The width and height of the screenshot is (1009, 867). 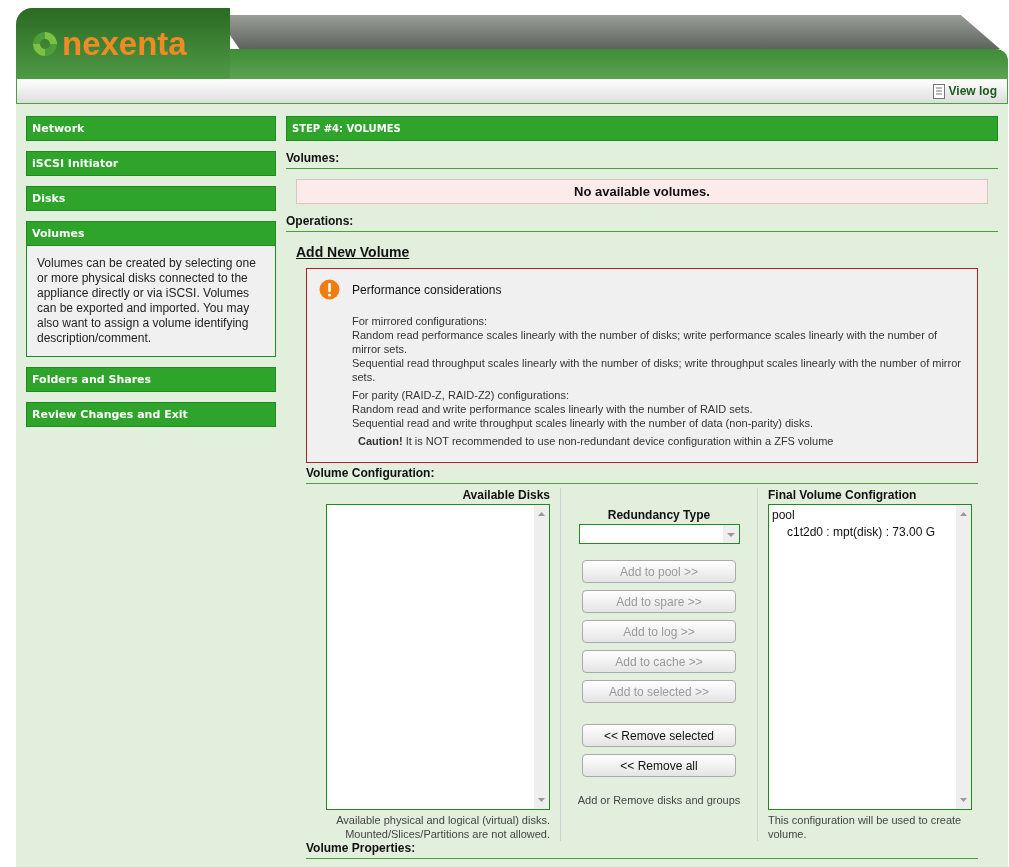 I want to click on alert-text: Random read performance scales linearly with the number of disks; write performance scales linearly with the number of mirror sets., so click(x=645, y=342).